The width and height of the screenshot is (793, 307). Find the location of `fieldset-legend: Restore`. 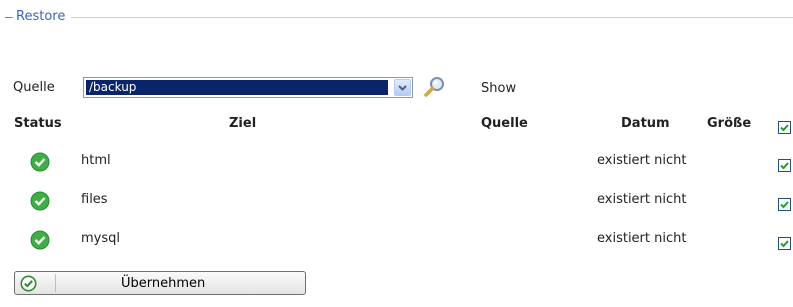

fieldset-legend: Restore is located at coordinates (43, 16).